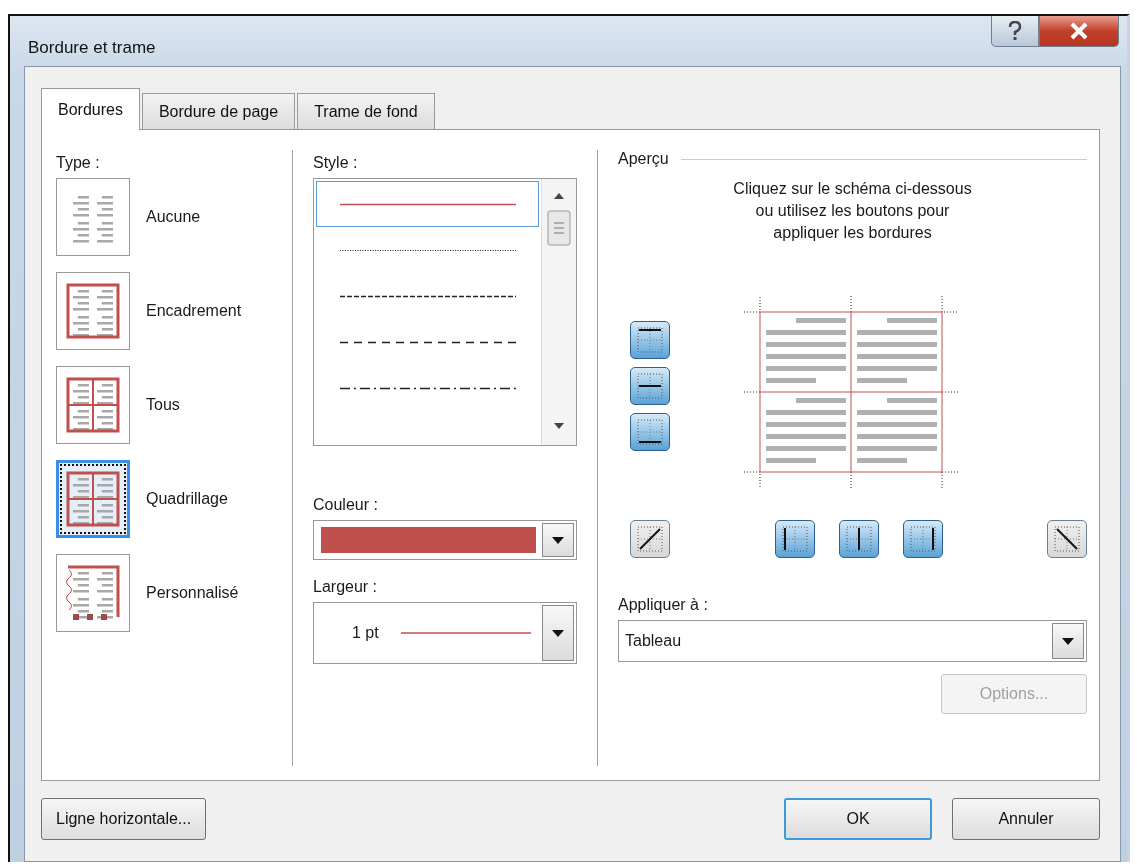  Describe the element at coordinates (663, 605) in the screenshot. I see `apply-to-label: Appliquer à :` at that location.